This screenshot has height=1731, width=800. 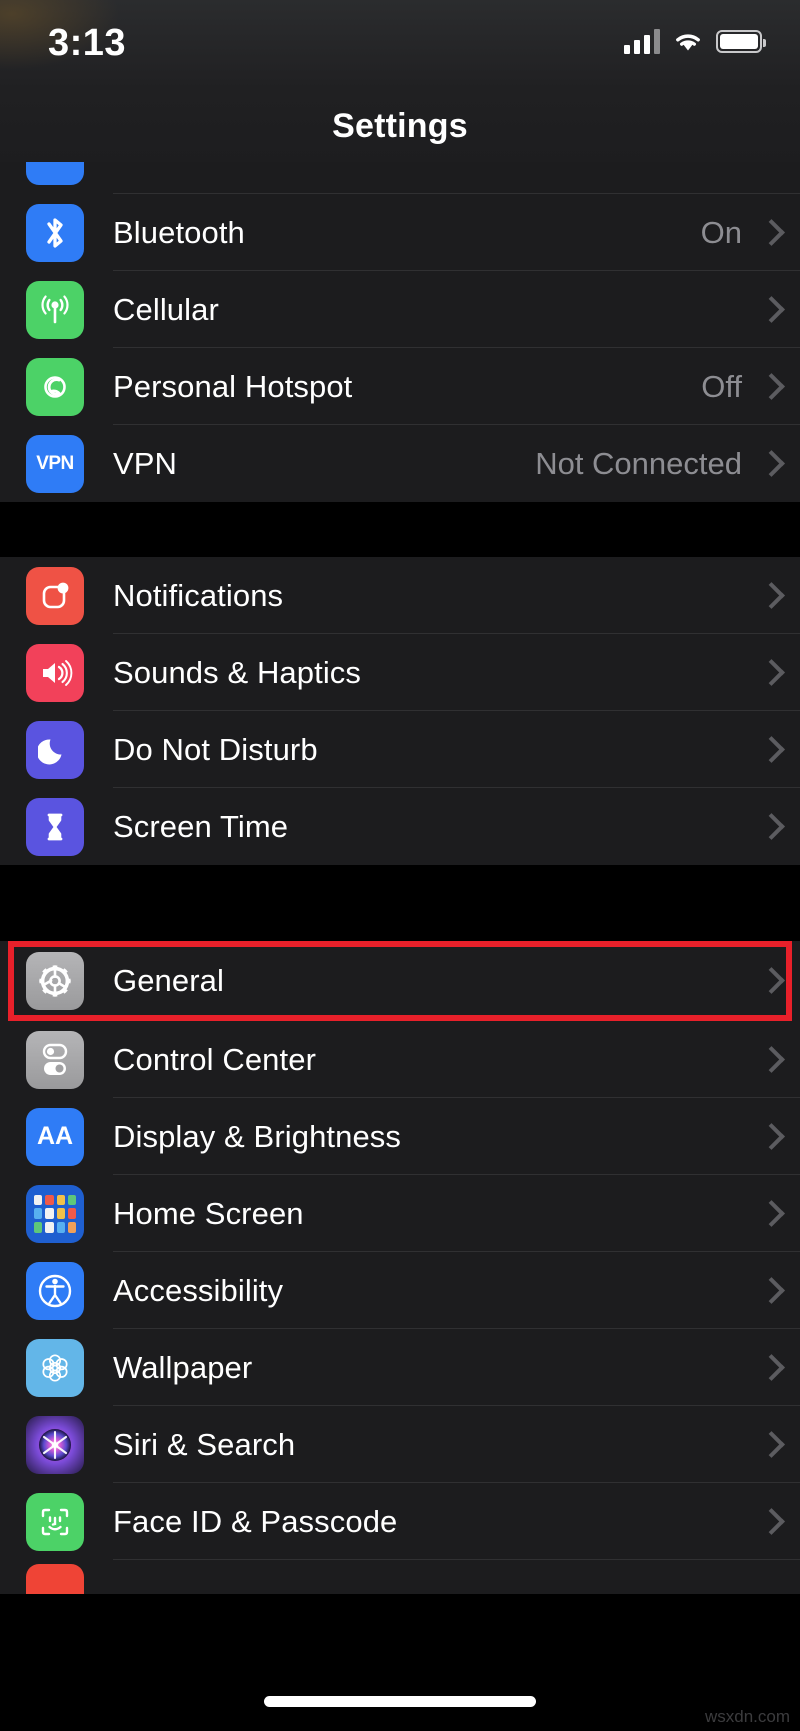 I want to click on bluetooth-icon, so click(x=55, y=232).